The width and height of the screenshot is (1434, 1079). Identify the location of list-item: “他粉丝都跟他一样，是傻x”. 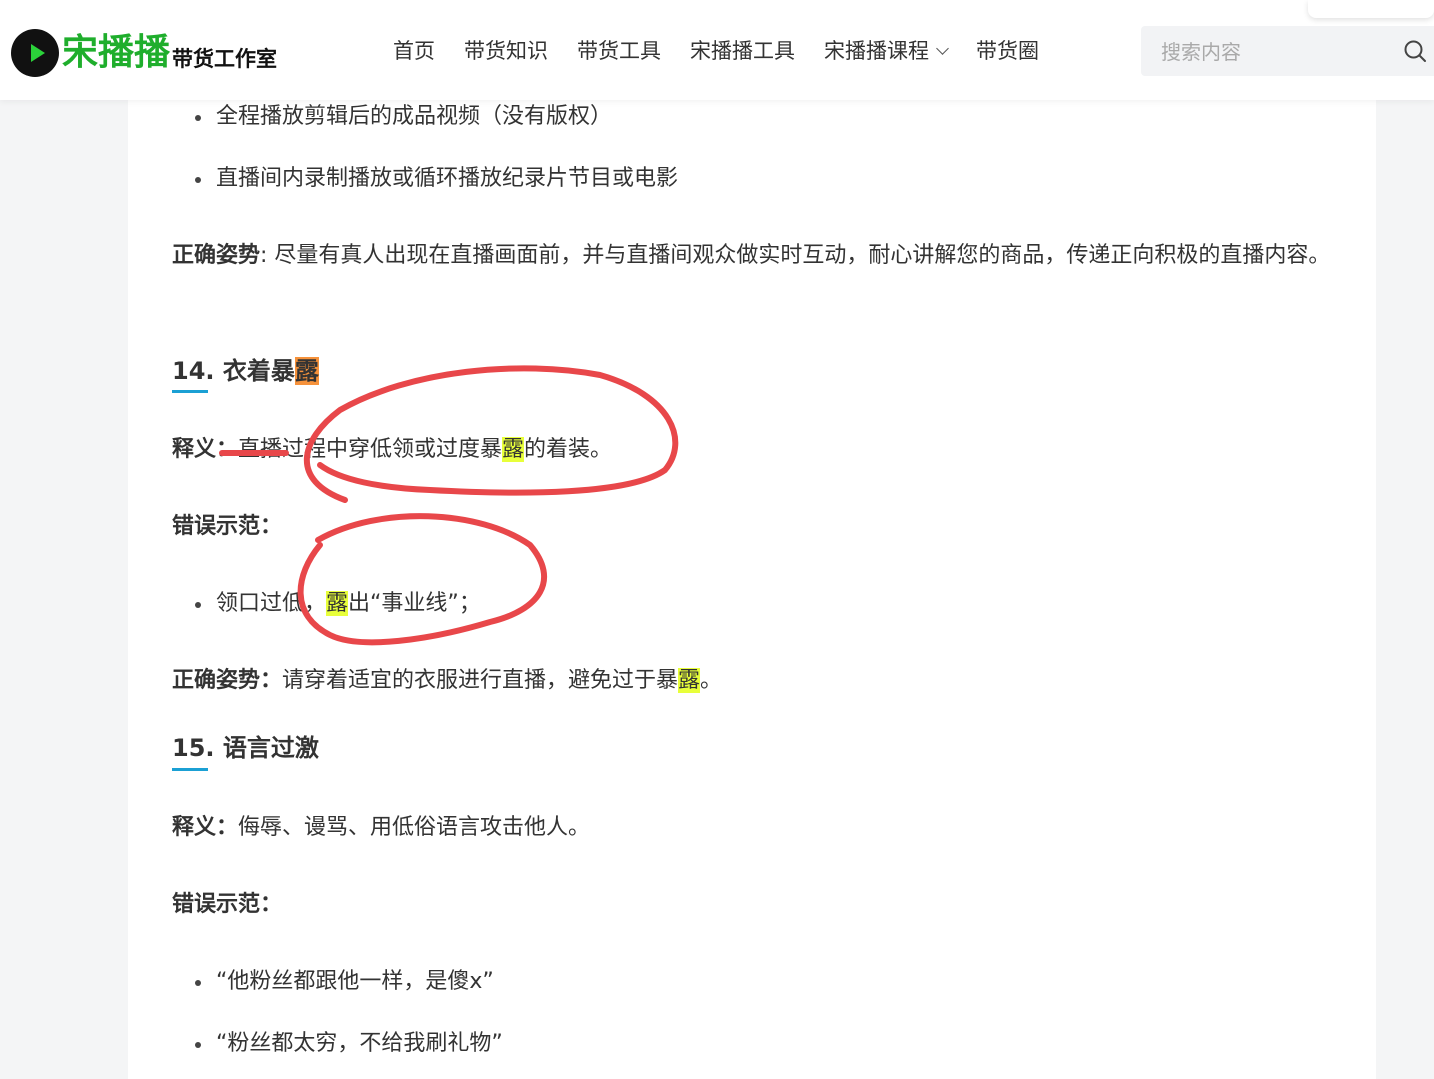
(344, 982).